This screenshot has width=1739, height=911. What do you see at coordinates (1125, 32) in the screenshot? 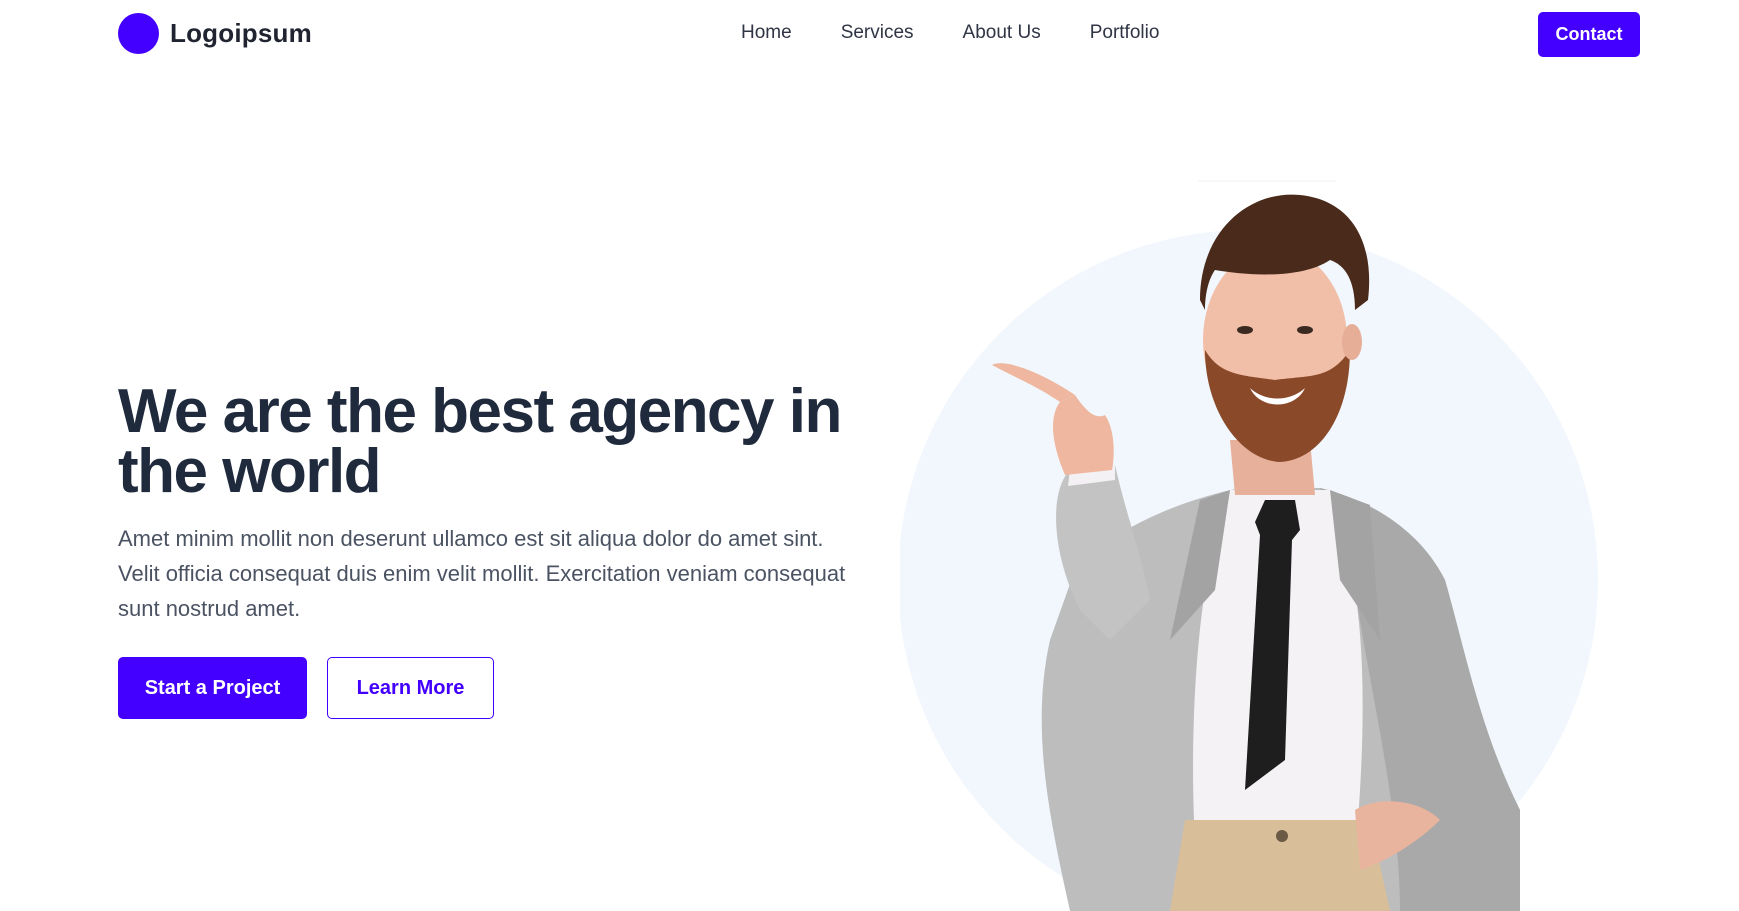
I see `nav-link-portfolio: Portfolio` at bounding box center [1125, 32].